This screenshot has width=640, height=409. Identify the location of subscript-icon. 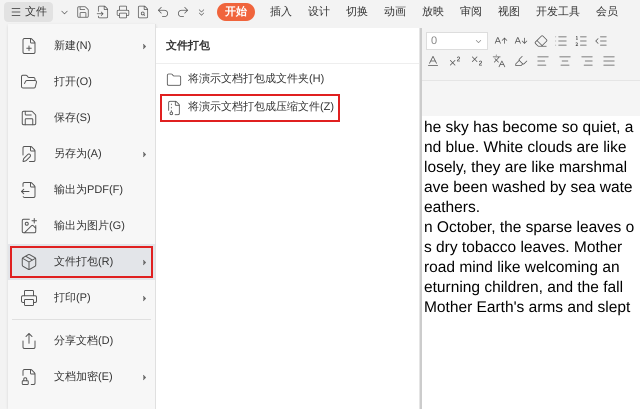
(477, 61).